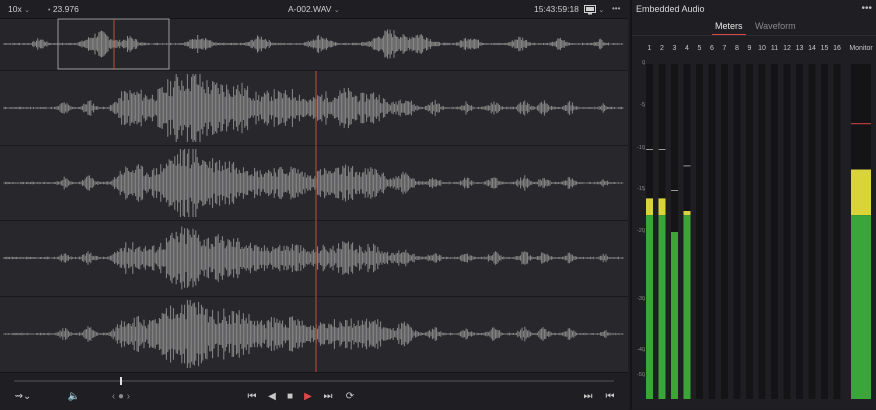 This screenshot has height=410, width=876. What do you see at coordinates (724, 48) in the screenshot?
I see `channel-number-7: 7` at bounding box center [724, 48].